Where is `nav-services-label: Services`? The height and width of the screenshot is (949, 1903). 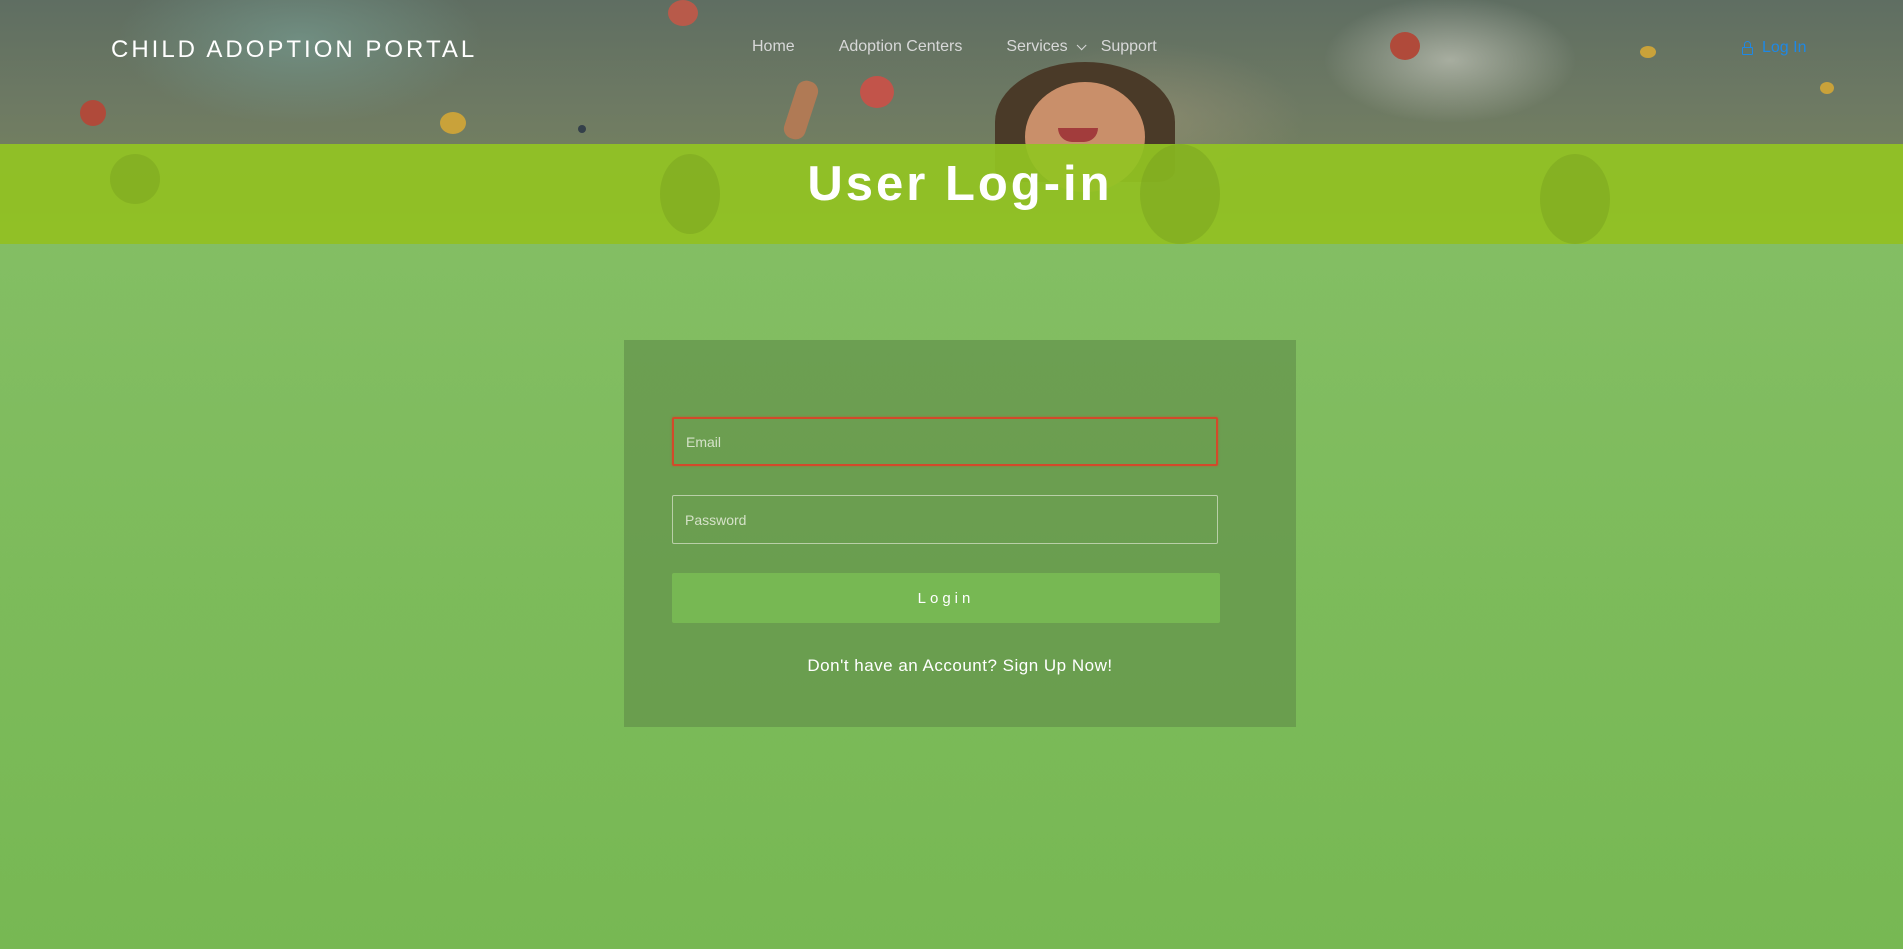
nav-services-label: Services is located at coordinates (1037, 46).